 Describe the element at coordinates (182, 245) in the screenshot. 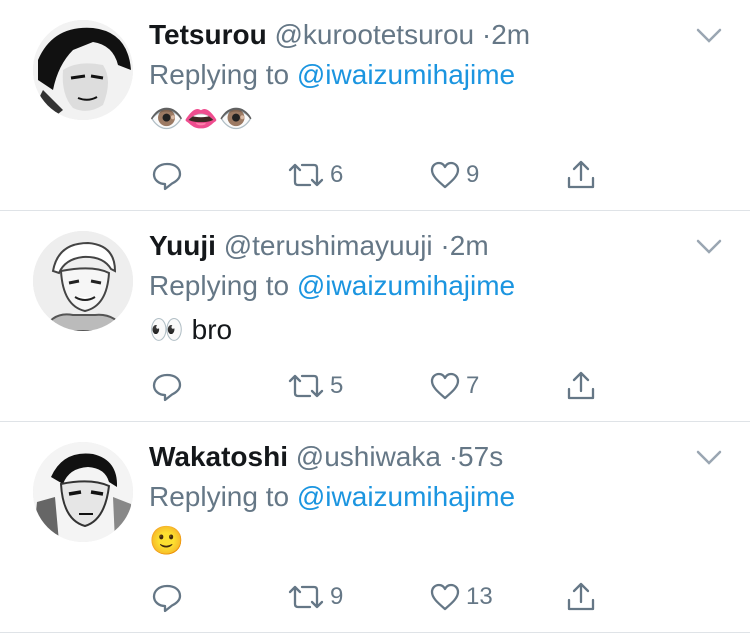

I see `display-name: Yuuji` at that location.